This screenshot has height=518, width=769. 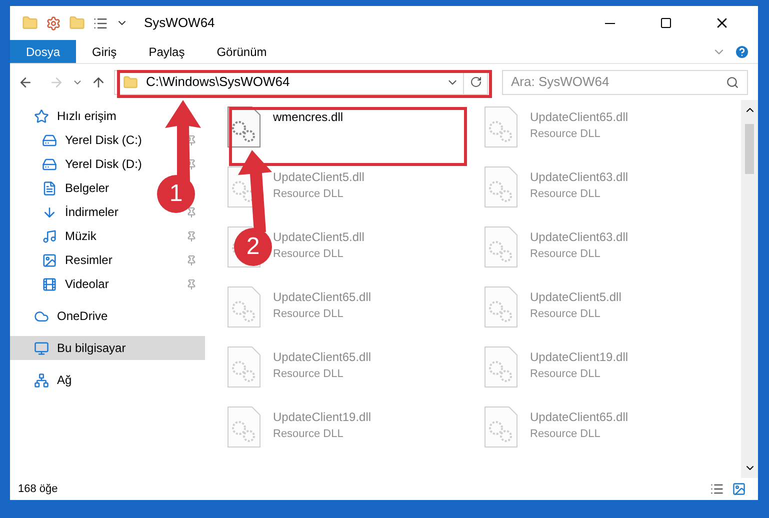 I want to click on picture-icon, so click(x=49, y=260).